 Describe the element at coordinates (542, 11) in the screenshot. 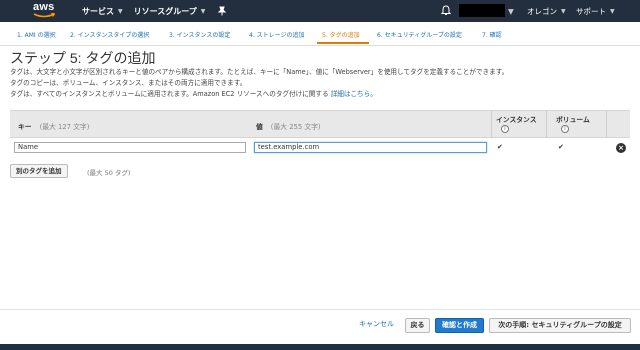

I see `region-label: オレゴン` at that location.